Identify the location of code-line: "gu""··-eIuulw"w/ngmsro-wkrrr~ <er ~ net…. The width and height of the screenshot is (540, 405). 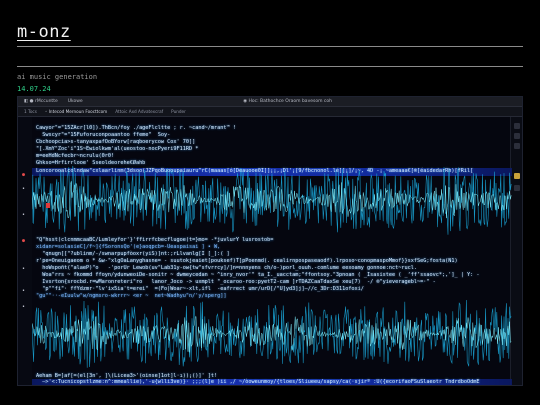
(131, 296).